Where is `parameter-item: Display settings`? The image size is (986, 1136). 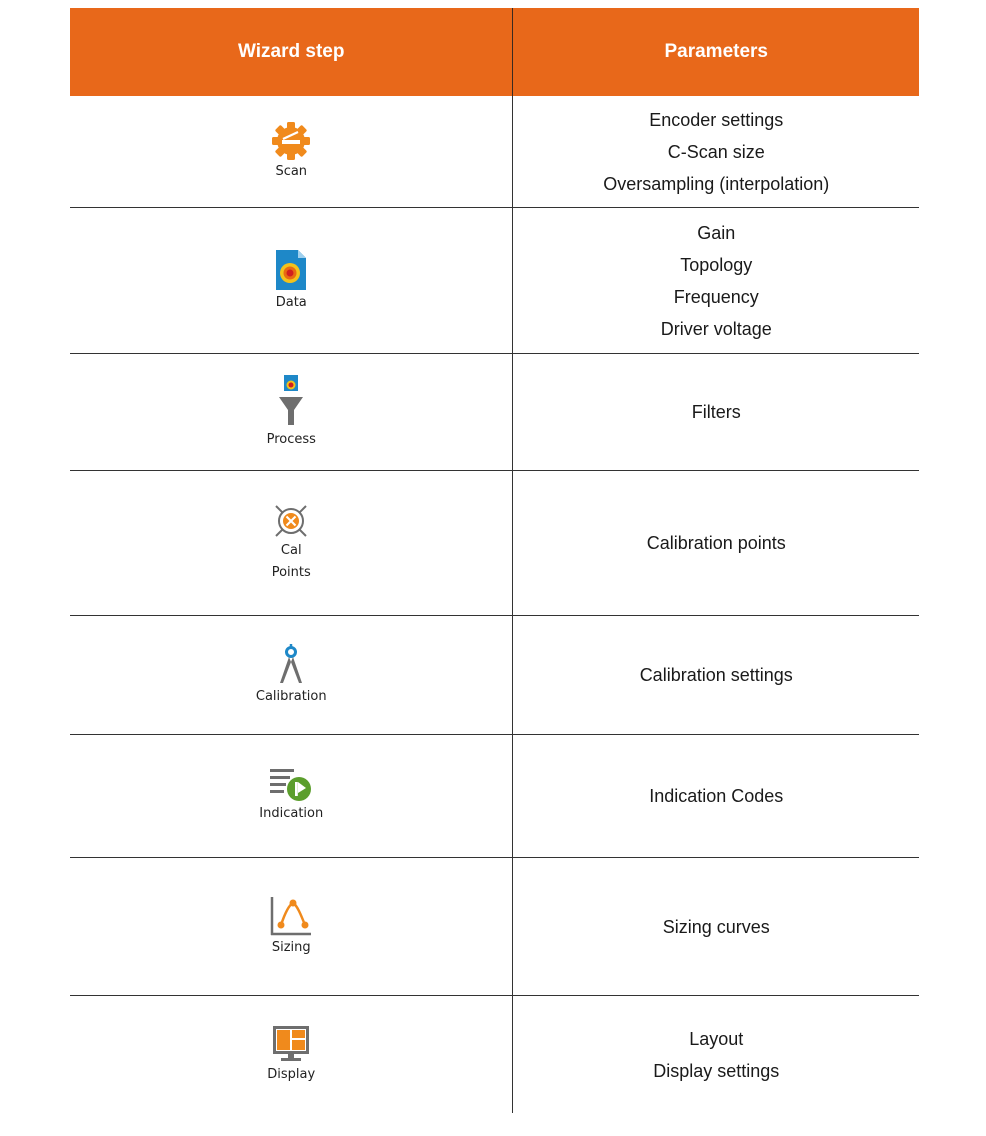 parameter-item: Display settings is located at coordinates (716, 1070).